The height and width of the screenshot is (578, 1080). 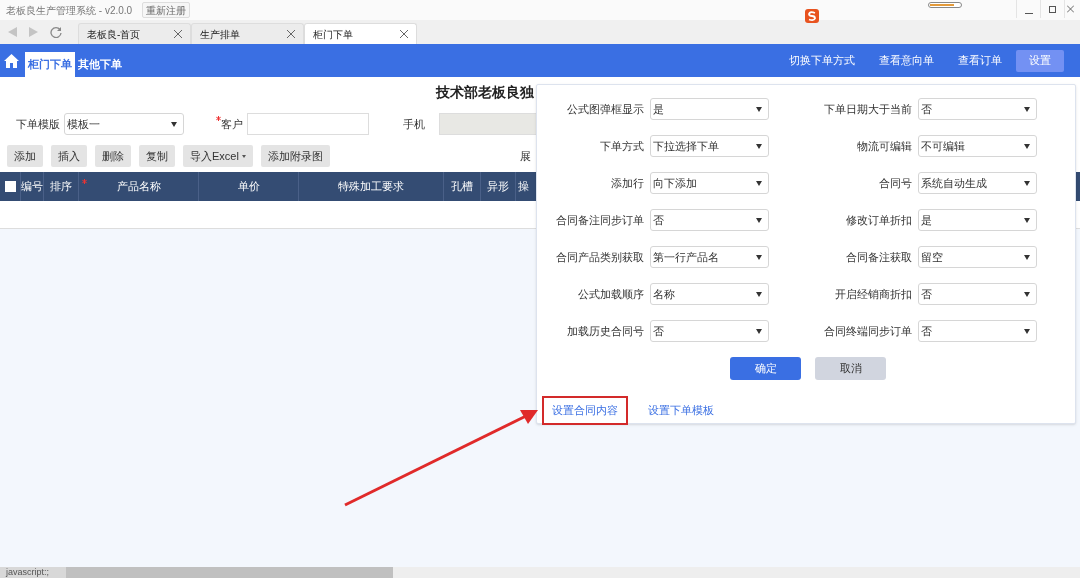 What do you see at coordinates (295, 156) in the screenshot?
I see `toolbar-button: 添加附录图` at bounding box center [295, 156].